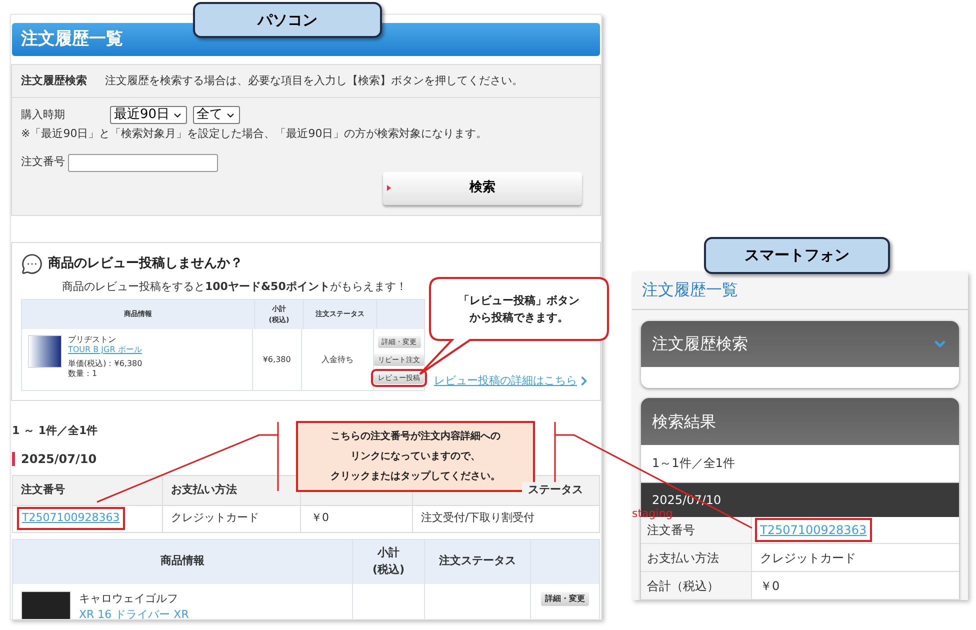 This screenshot has width=976, height=630. Describe the element at coordinates (105, 364) in the screenshot. I see `unit-price: 単価(税込)：¥6,380` at that location.